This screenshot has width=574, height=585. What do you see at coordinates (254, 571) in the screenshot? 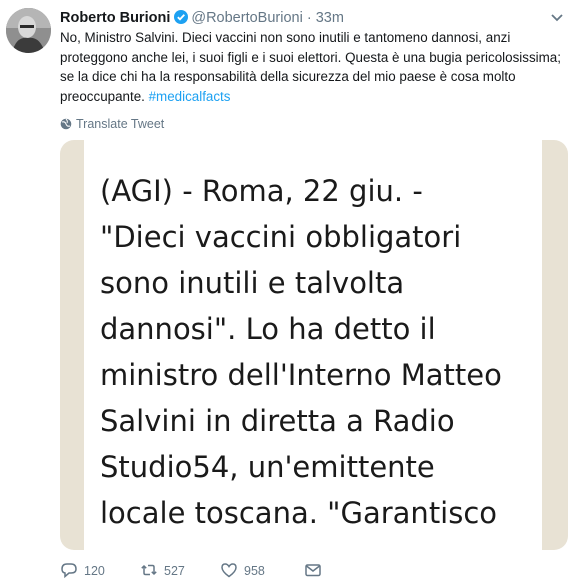
I see `like-count: 958` at bounding box center [254, 571].